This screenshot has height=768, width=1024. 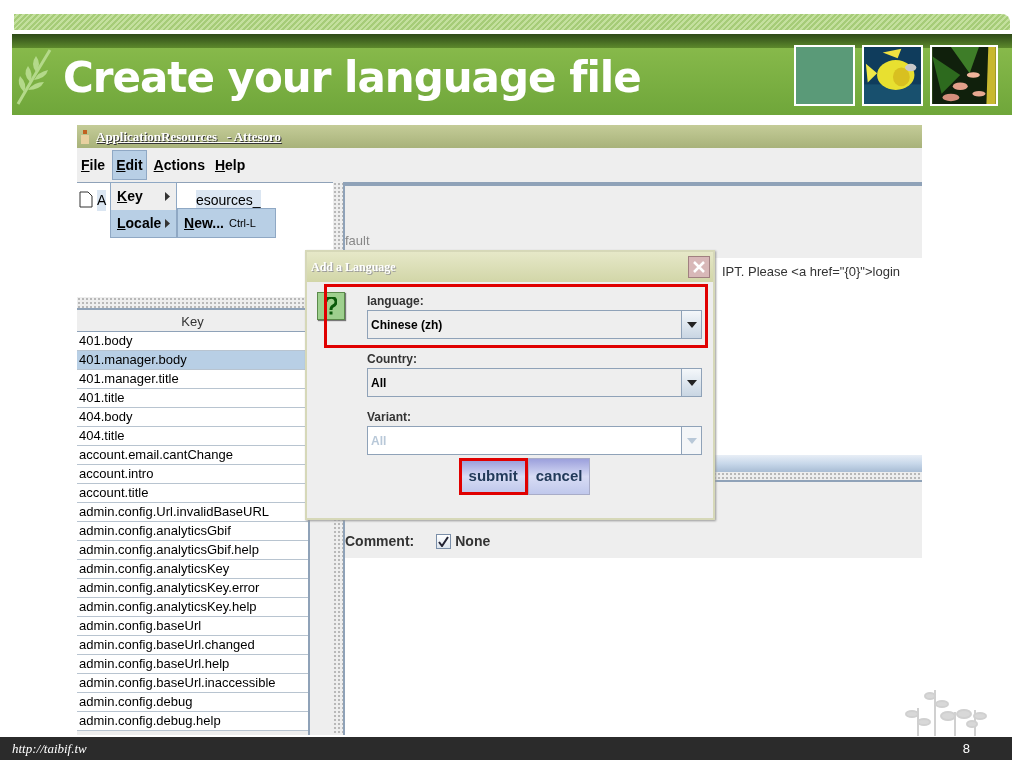 What do you see at coordinates (559, 476) in the screenshot?
I see `cancel-button: cancel` at bounding box center [559, 476].